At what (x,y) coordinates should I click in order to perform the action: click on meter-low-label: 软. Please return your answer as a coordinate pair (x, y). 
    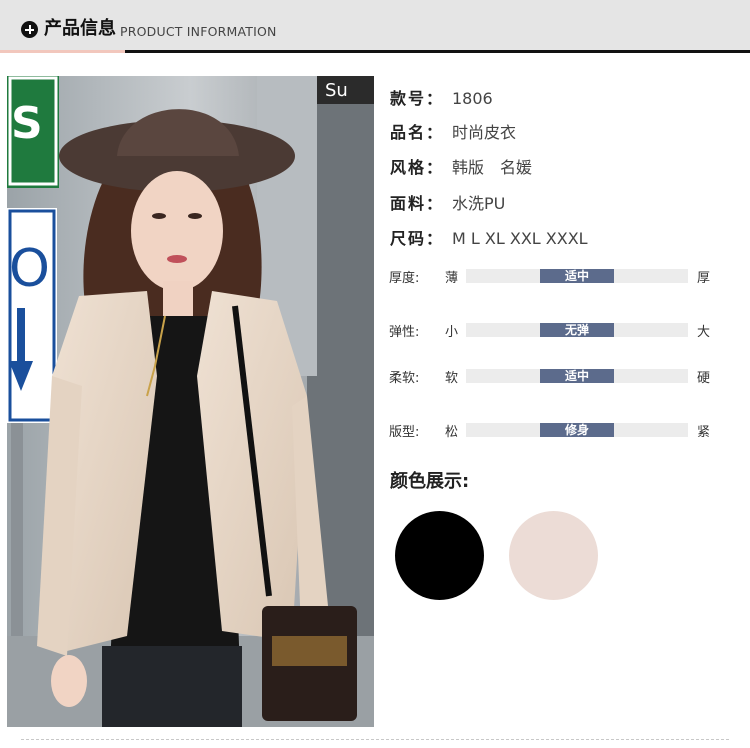
    Looking at the image, I should click on (452, 378).